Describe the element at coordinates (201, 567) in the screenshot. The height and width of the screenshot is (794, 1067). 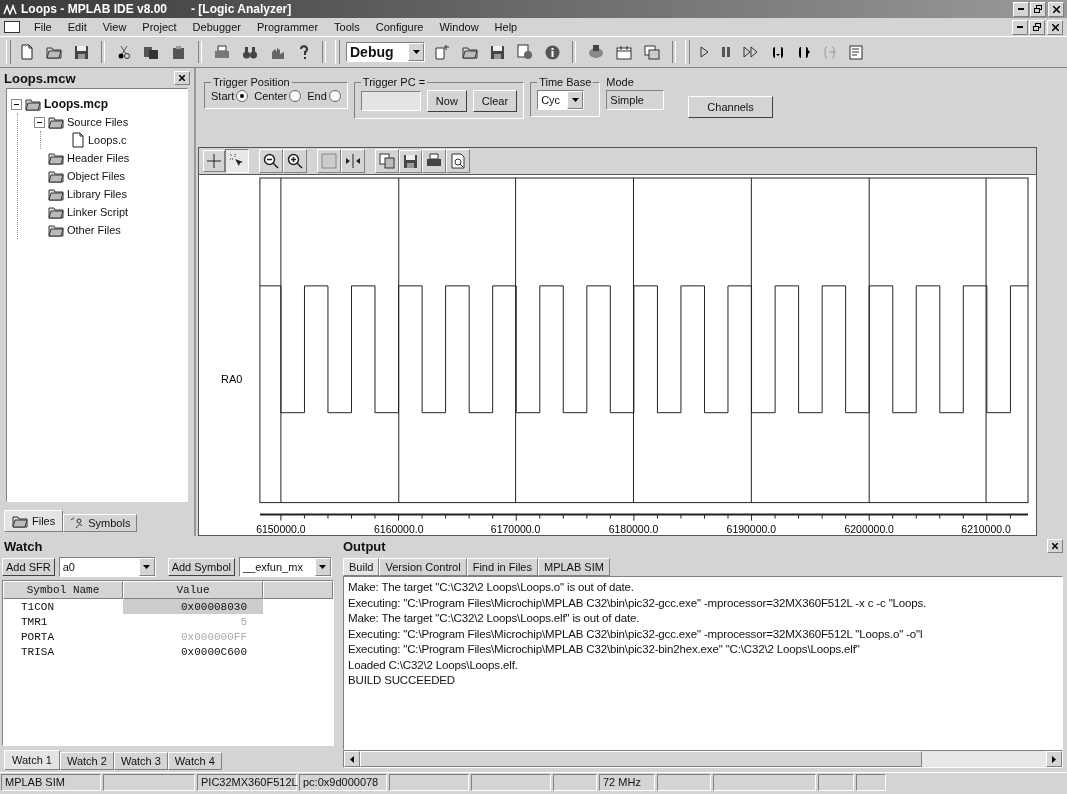
I see `add-symbol-button: Add Symbol` at that location.